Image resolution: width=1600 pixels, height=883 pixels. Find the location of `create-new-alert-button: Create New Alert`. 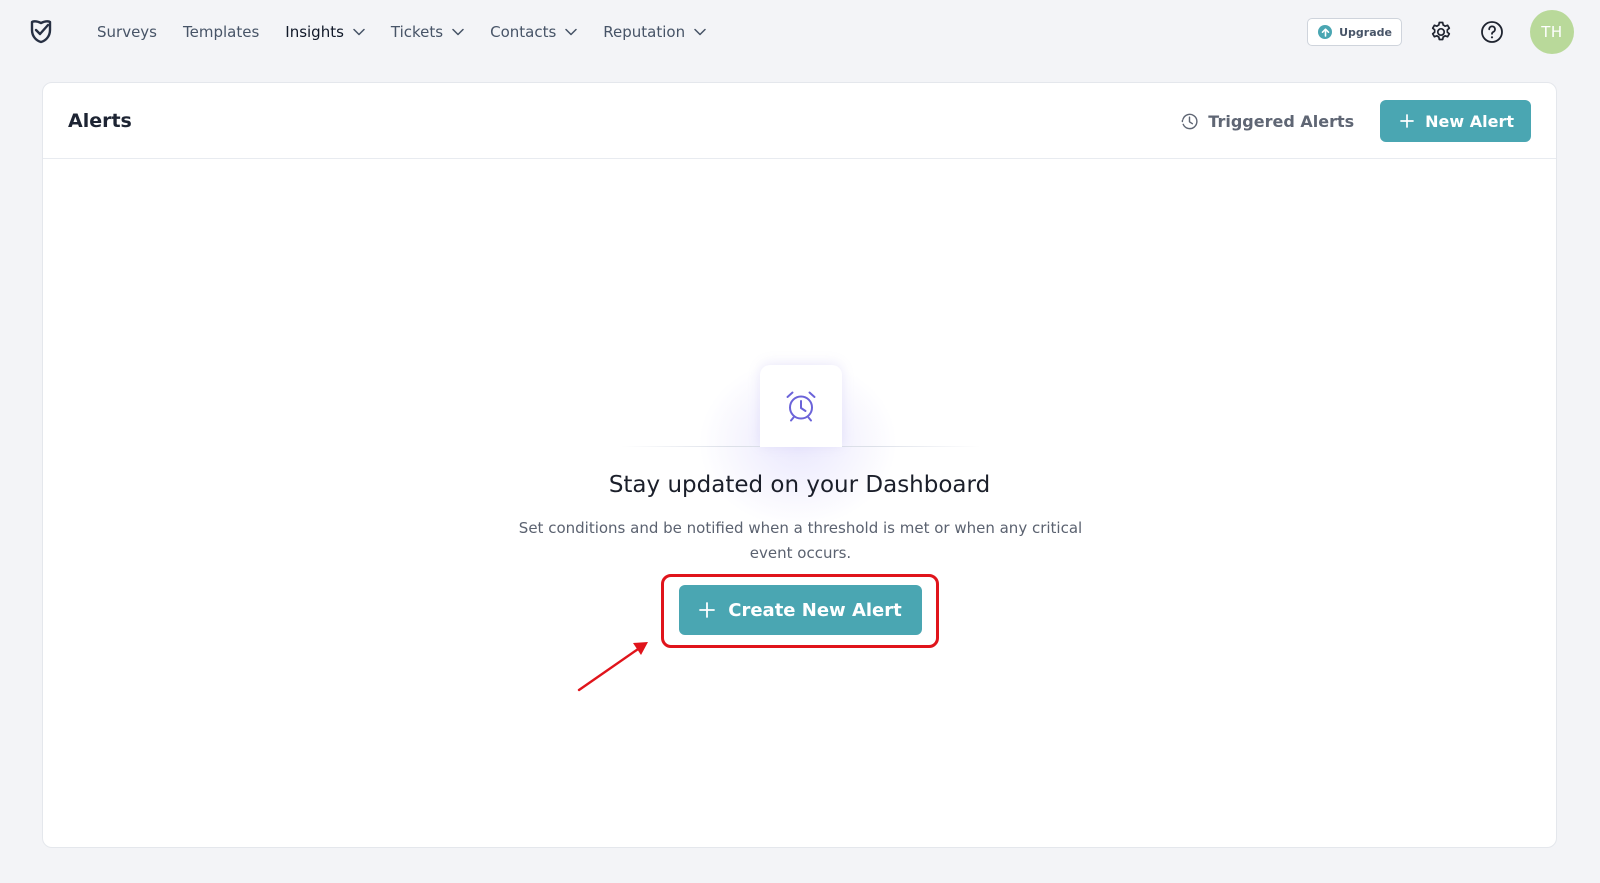

create-new-alert-button: Create New Alert is located at coordinates (800, 610).